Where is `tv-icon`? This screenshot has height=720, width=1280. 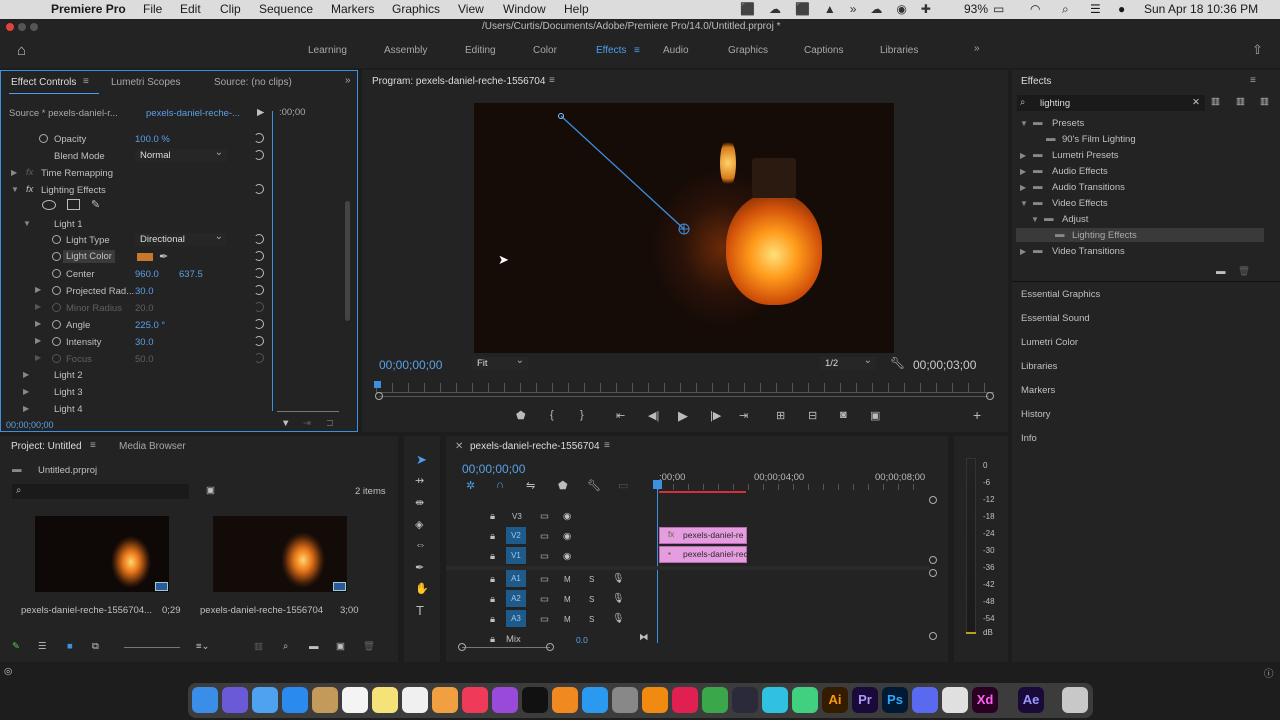
tv-icon is located at coordinates (535, 700).